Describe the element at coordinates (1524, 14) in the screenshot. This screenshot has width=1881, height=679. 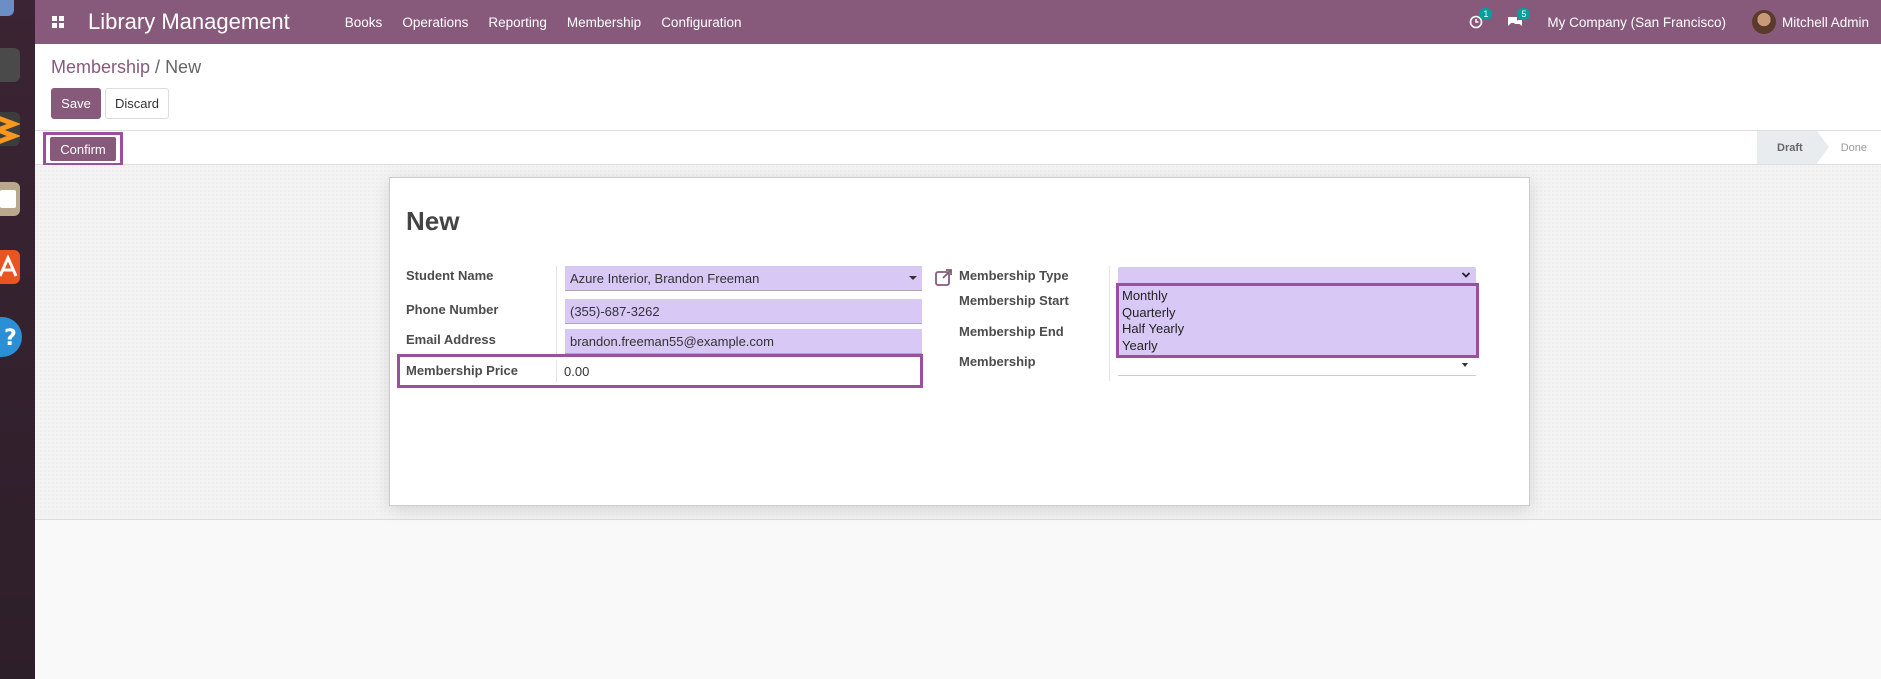
I see `messages-badge: 5` at that location.